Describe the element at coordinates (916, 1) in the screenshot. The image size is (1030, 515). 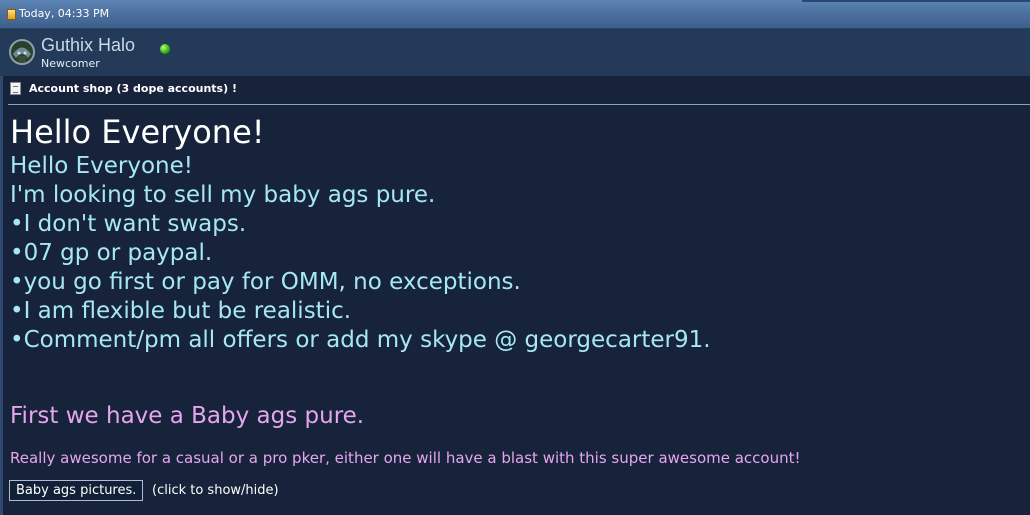
I see `header-accent` at that location.